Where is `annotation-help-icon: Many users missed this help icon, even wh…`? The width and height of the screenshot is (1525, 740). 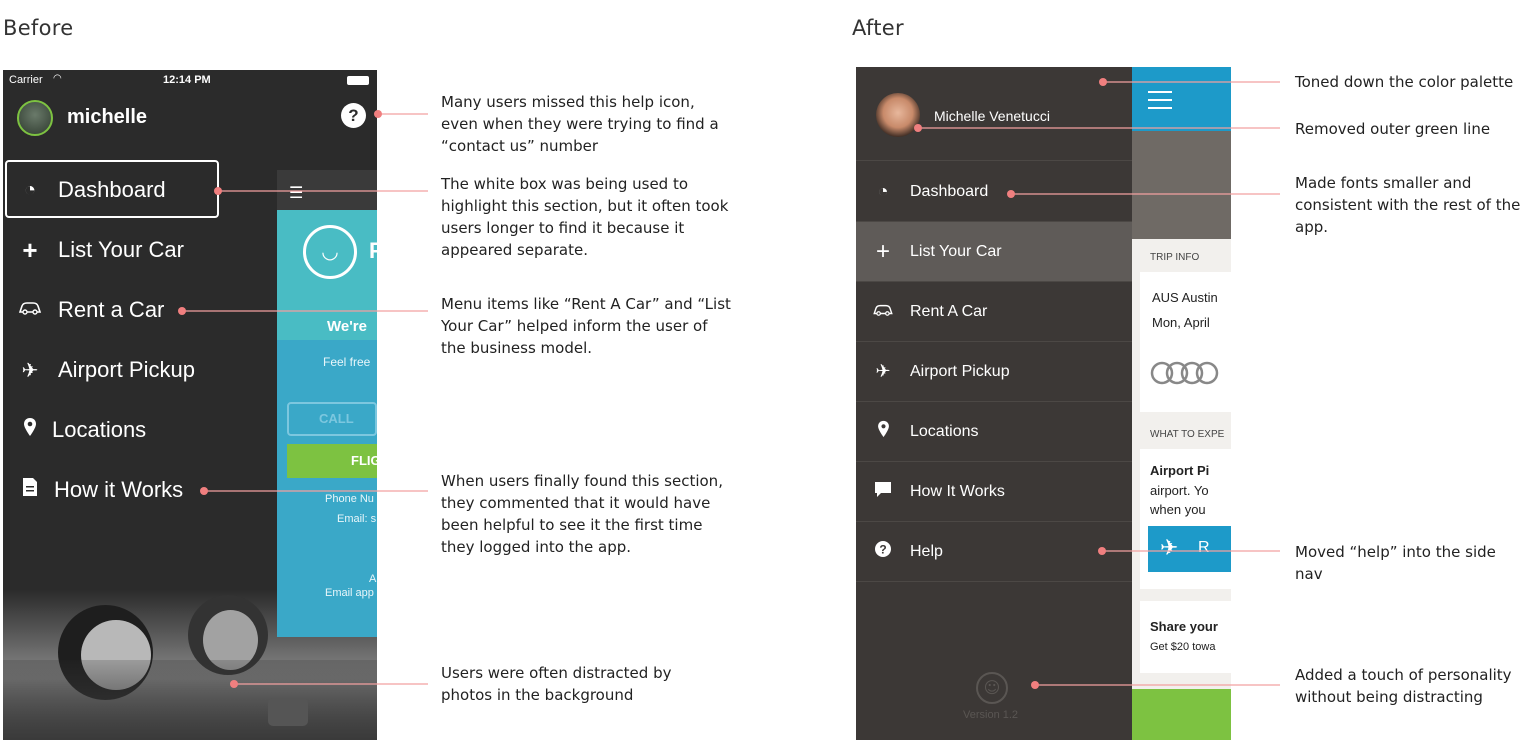
annotation-help-icon: Many users missed this help icon, even wh… is located at coordinates (580, 124).